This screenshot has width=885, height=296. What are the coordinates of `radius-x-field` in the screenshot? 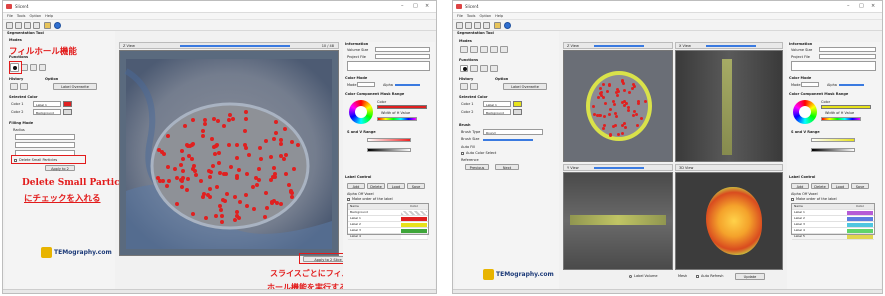 It's located at (45, 137).